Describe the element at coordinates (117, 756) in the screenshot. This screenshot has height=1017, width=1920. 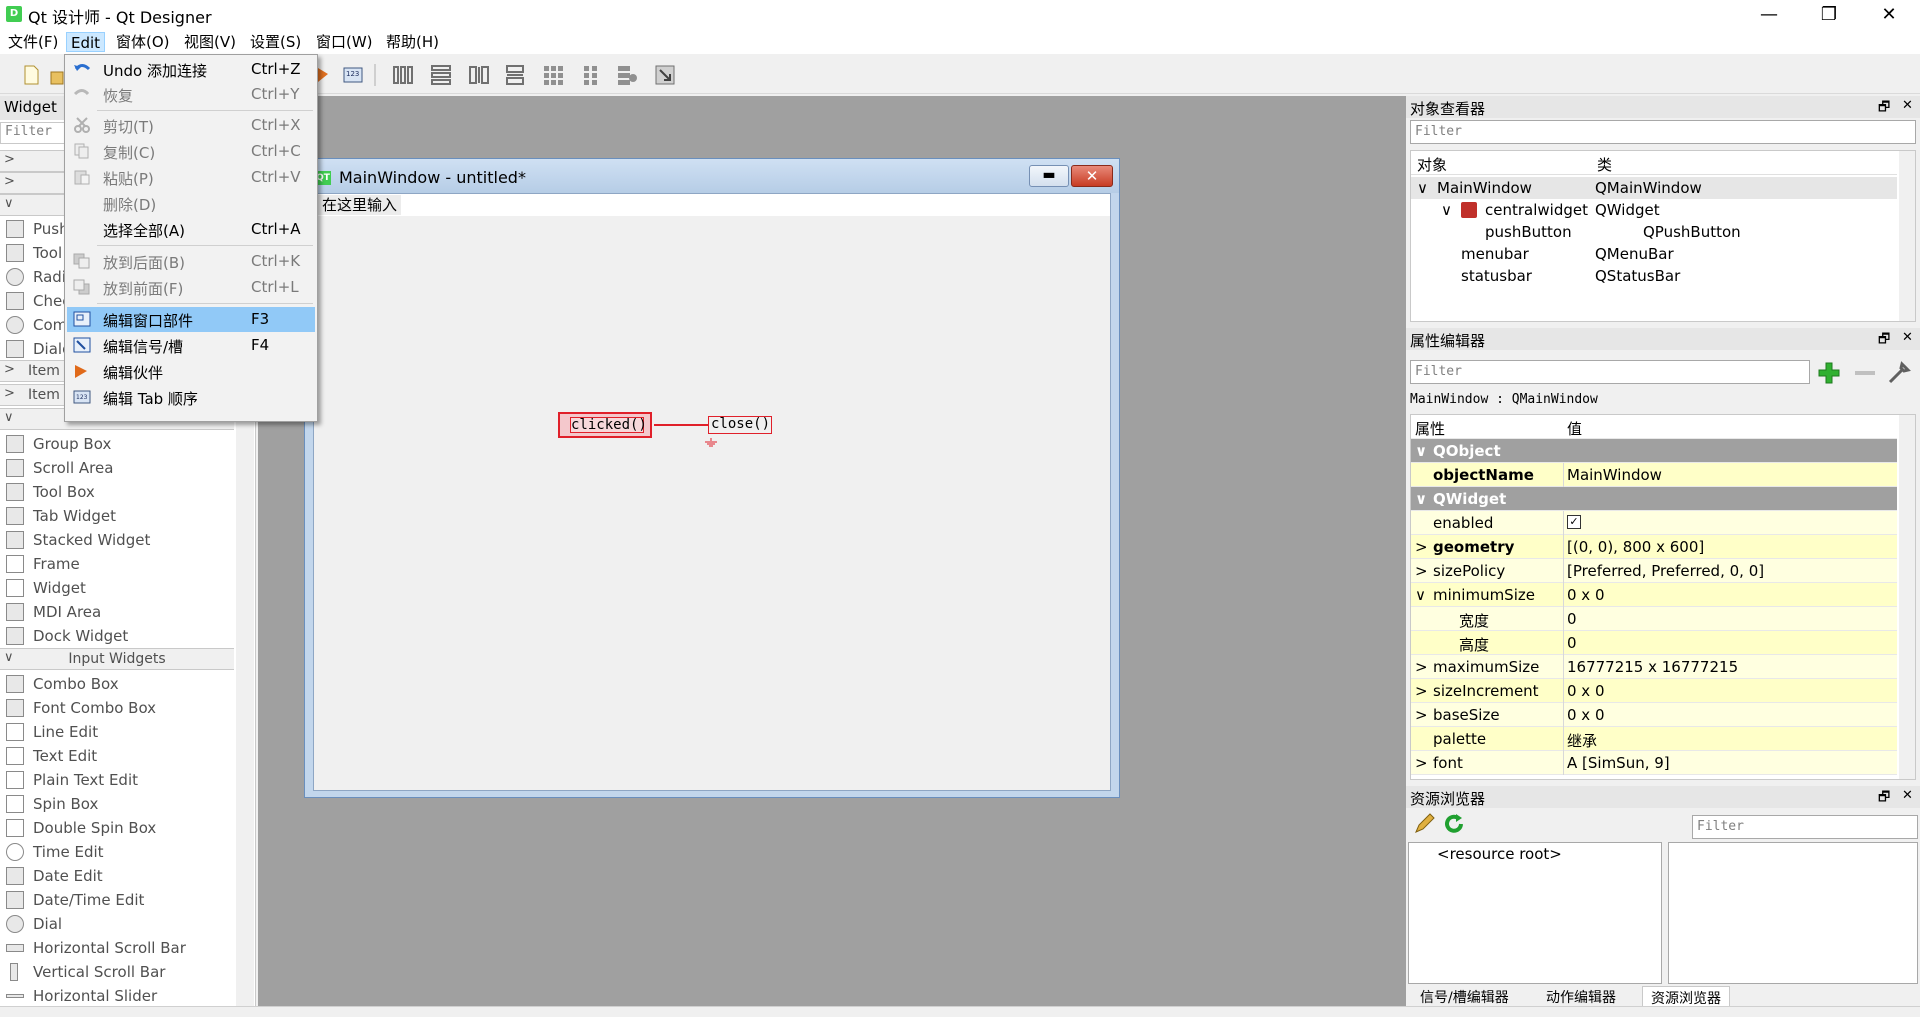
I see `widget-item-text-edit: Text Edit` at that location.